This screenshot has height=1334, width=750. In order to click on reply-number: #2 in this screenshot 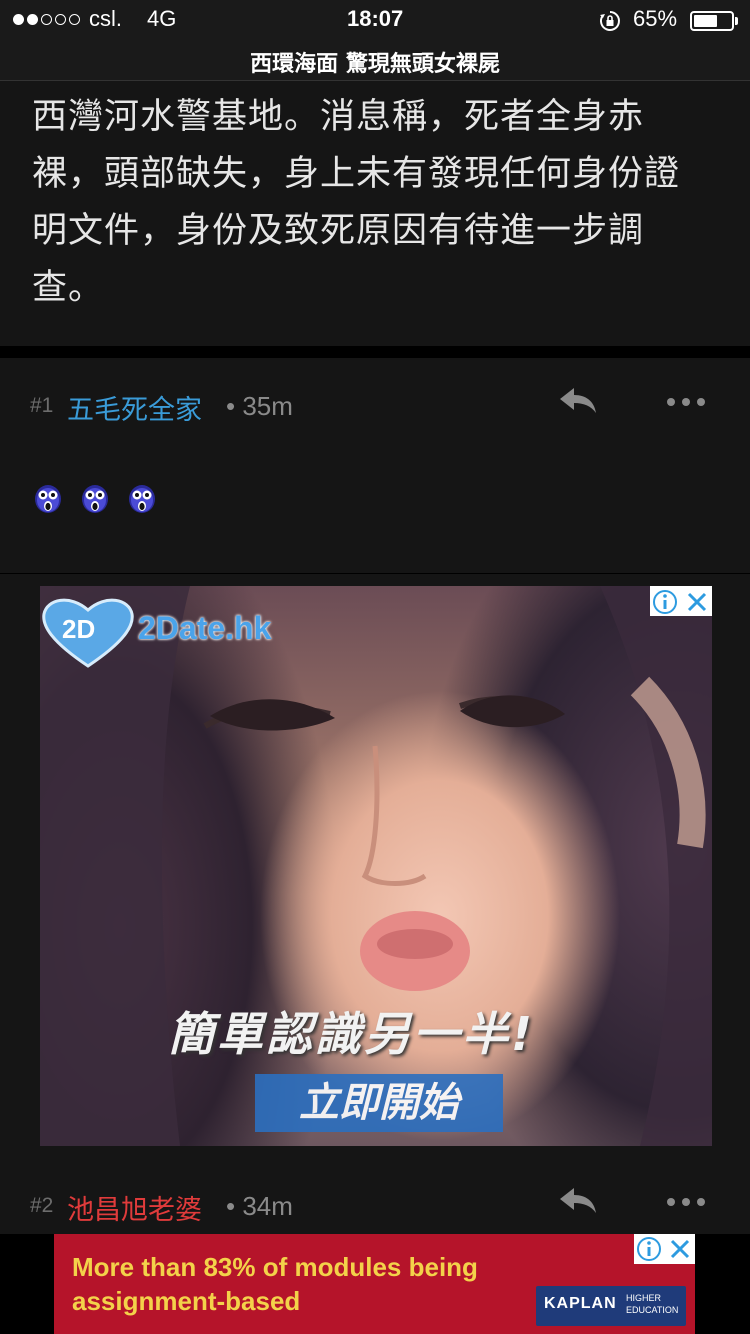, I will do `click(42, 1205)`.